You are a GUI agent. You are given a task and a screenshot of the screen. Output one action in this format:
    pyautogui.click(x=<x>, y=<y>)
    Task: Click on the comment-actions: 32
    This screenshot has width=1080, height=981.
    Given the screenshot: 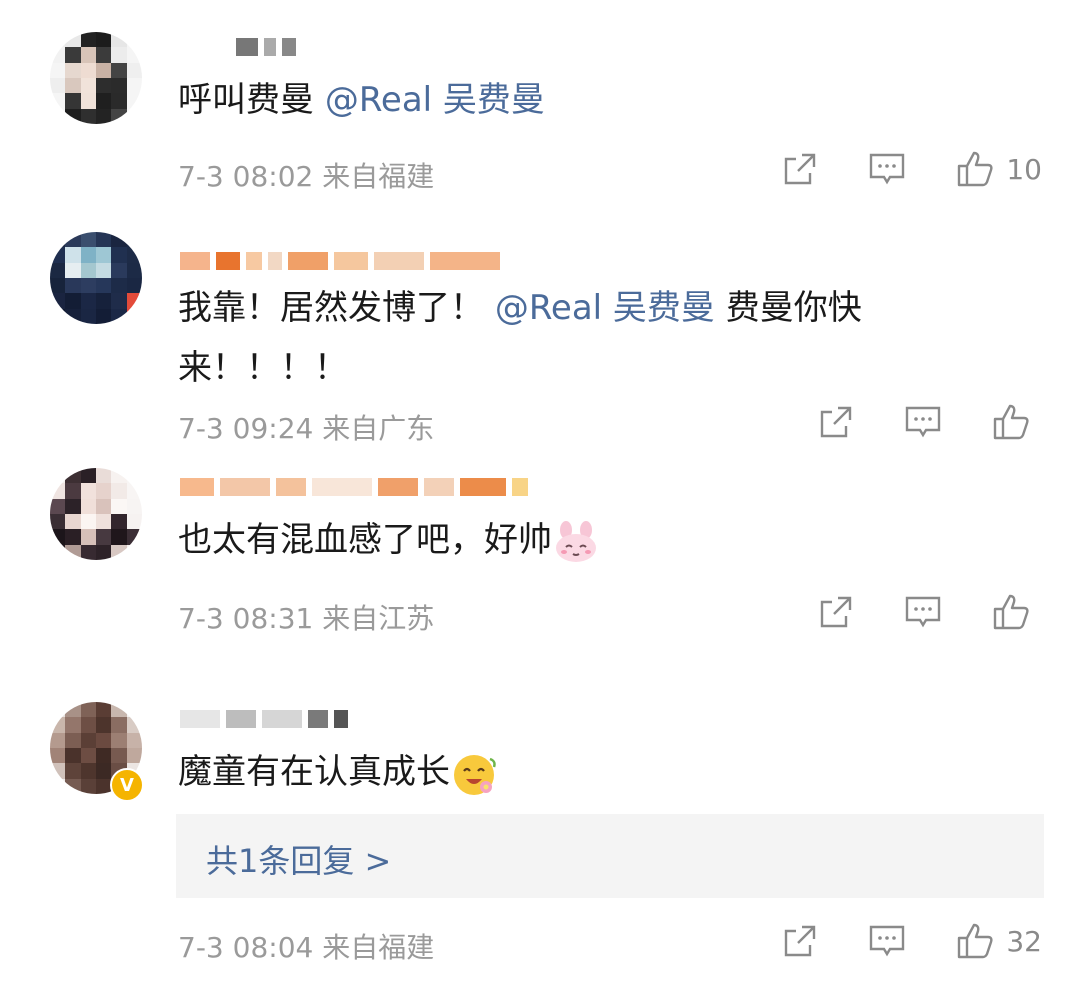 What is the action you would take?
    pyautogui.click(x=887, y=941)
    